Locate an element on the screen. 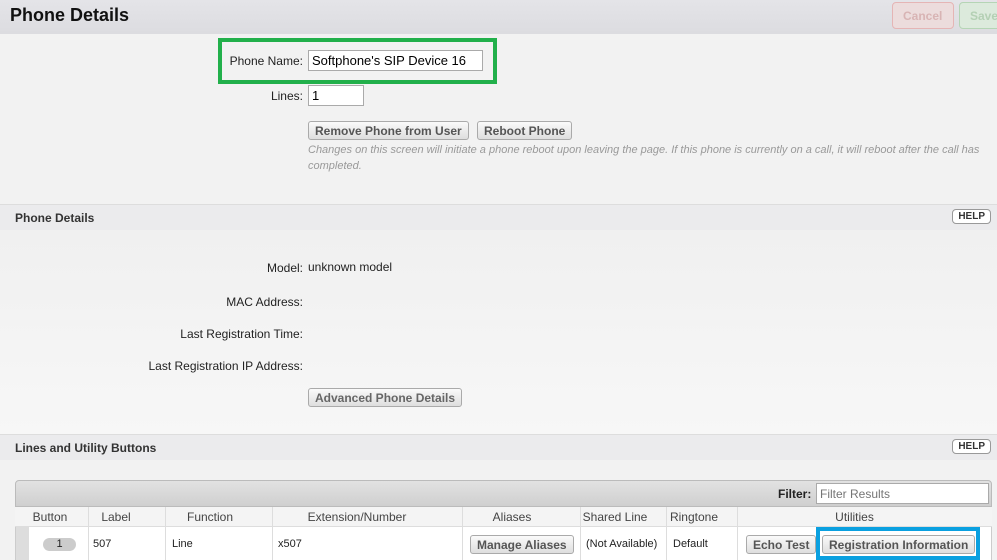 The width and height of the screenshot is (997, 560). row-label: 507 is located at coordinates (102, 544).